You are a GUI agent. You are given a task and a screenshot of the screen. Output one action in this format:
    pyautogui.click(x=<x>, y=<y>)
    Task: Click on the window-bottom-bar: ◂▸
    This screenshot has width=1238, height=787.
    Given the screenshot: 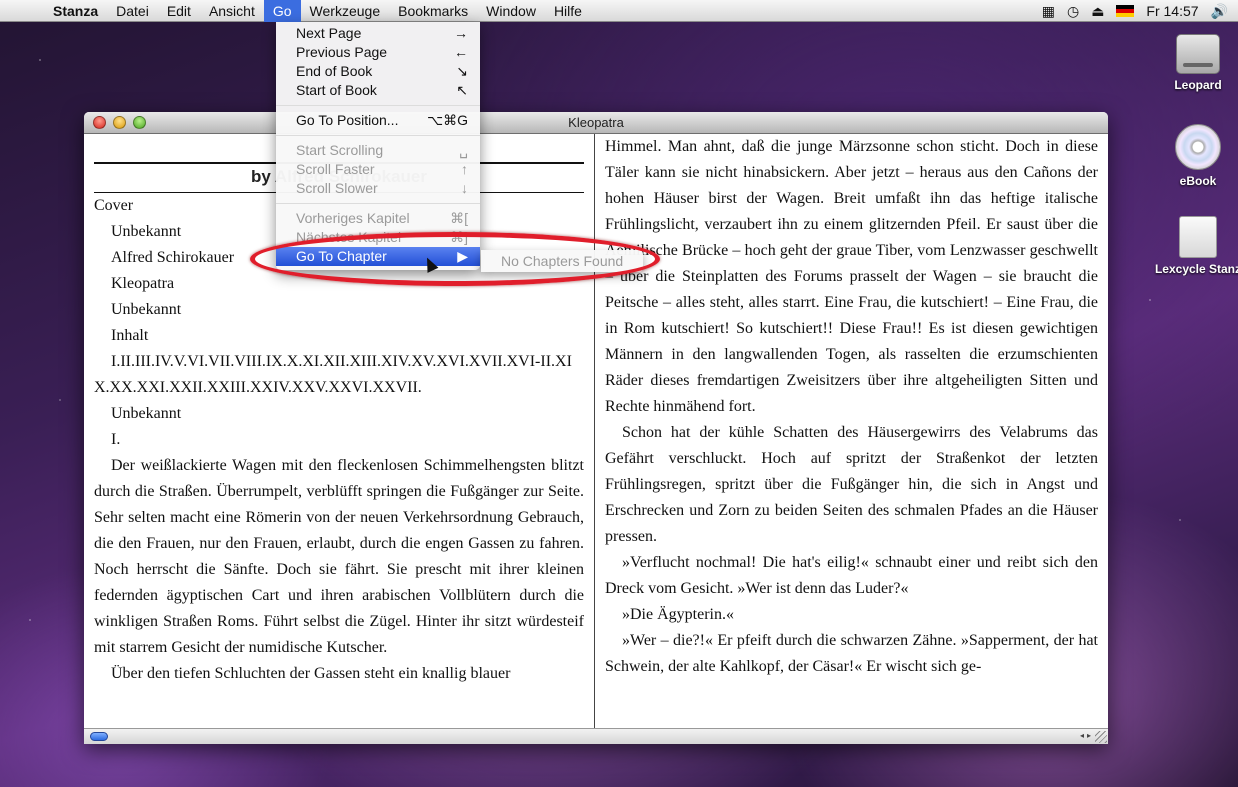 What is the action you would take?
    pyautogui.click(x=596, y=736)
    